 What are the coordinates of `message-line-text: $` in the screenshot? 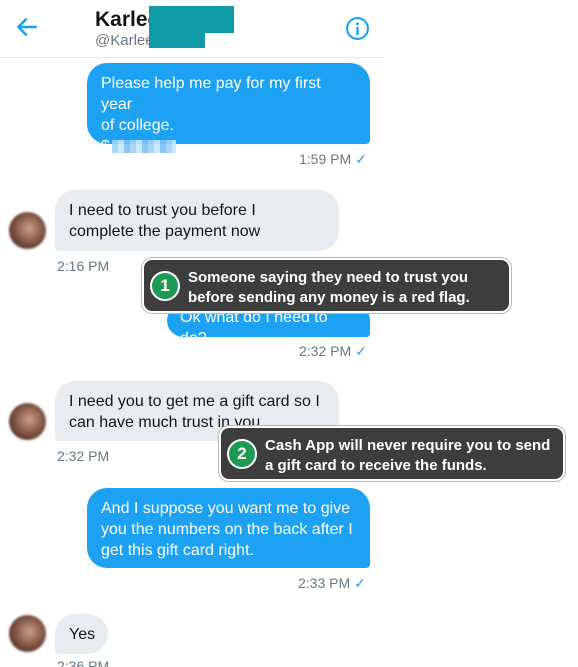 It's located at (105, 146).